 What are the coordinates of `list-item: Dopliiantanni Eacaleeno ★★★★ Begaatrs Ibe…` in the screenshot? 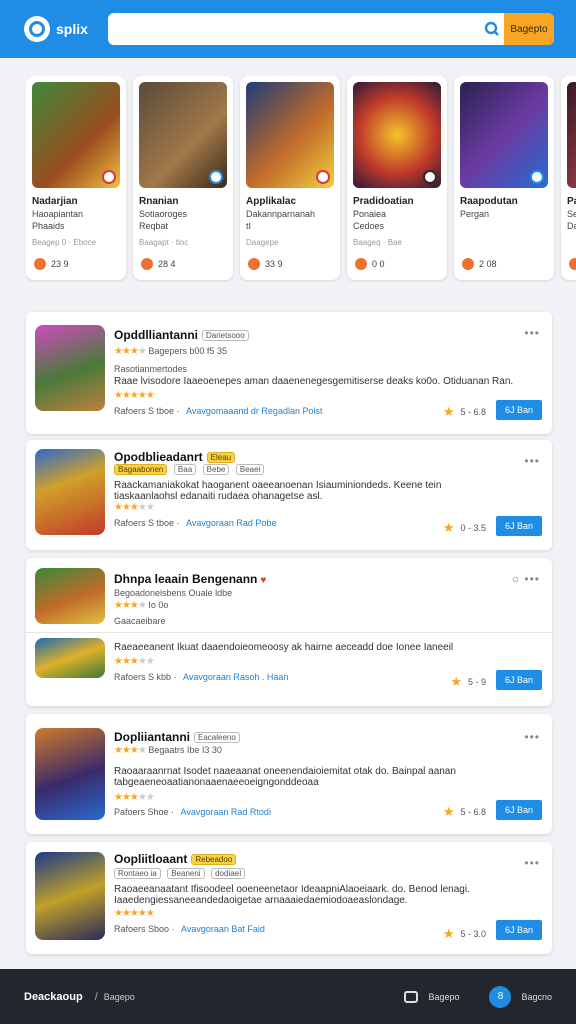 It's located at (289, 774).